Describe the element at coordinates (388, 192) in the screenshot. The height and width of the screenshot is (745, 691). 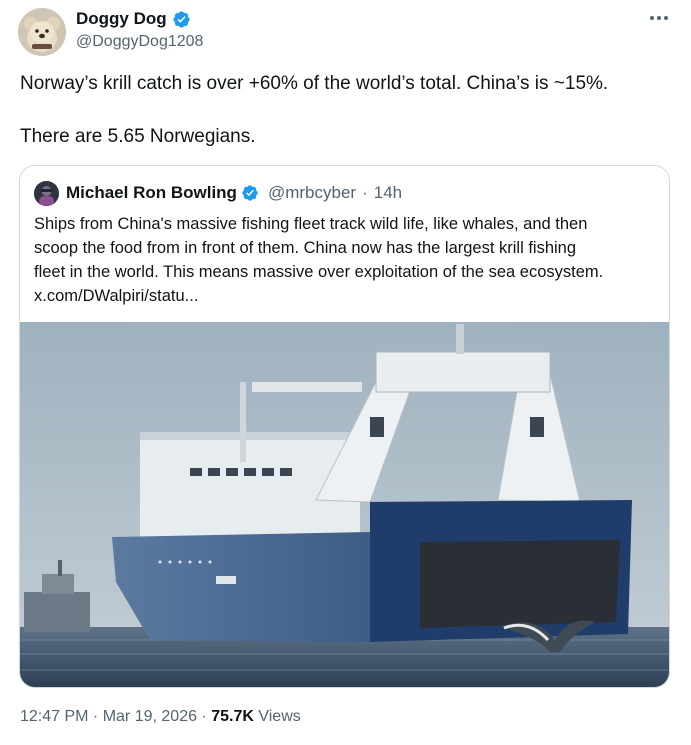
I see `quoted-time: 14h` at that location.